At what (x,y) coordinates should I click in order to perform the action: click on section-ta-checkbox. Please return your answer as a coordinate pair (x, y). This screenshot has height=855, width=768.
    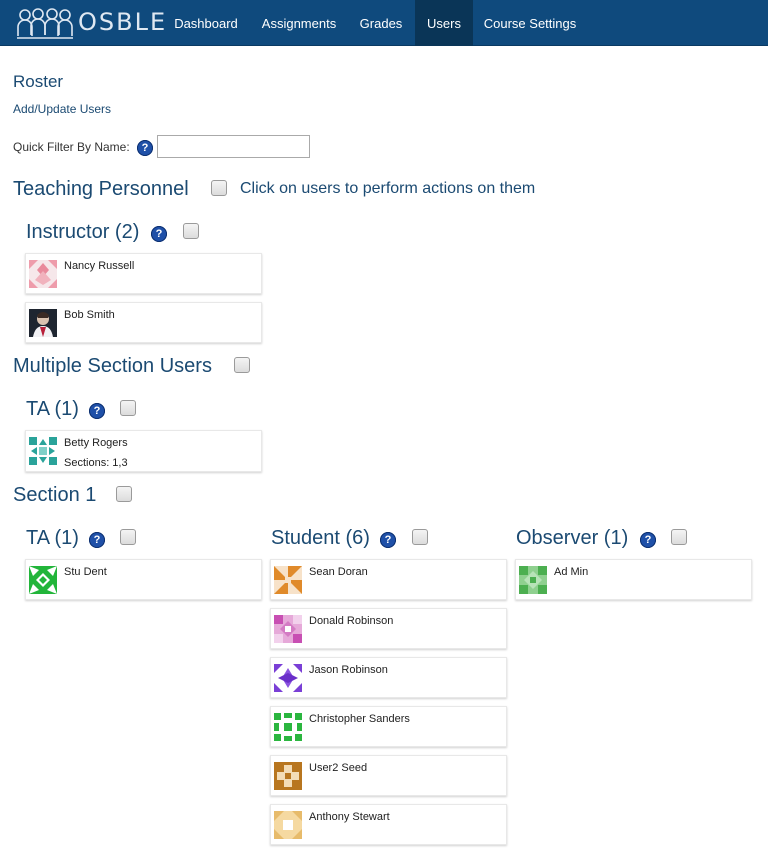
    Looking at the image, I should click on (128, 537).